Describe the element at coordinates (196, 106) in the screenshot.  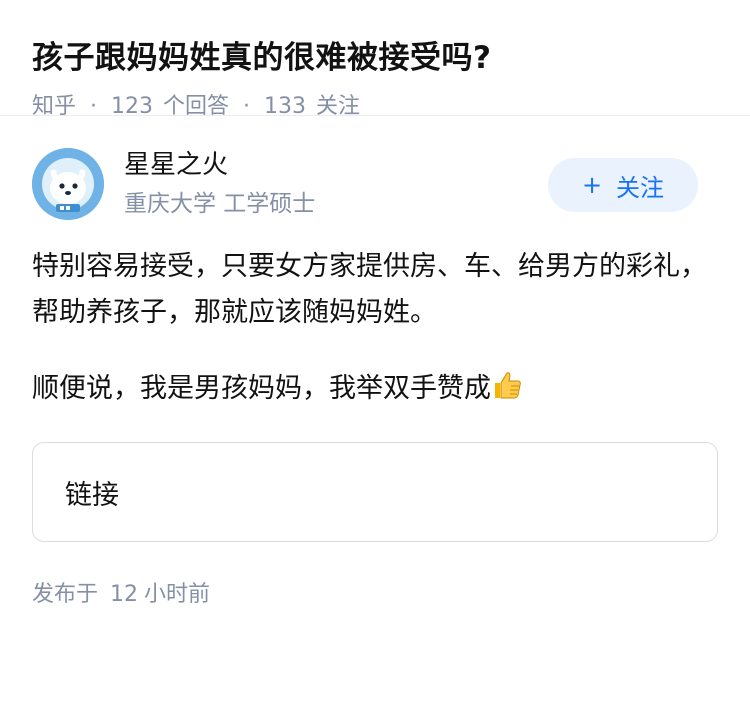
I see `answer-count-label: 个回答` at that location.